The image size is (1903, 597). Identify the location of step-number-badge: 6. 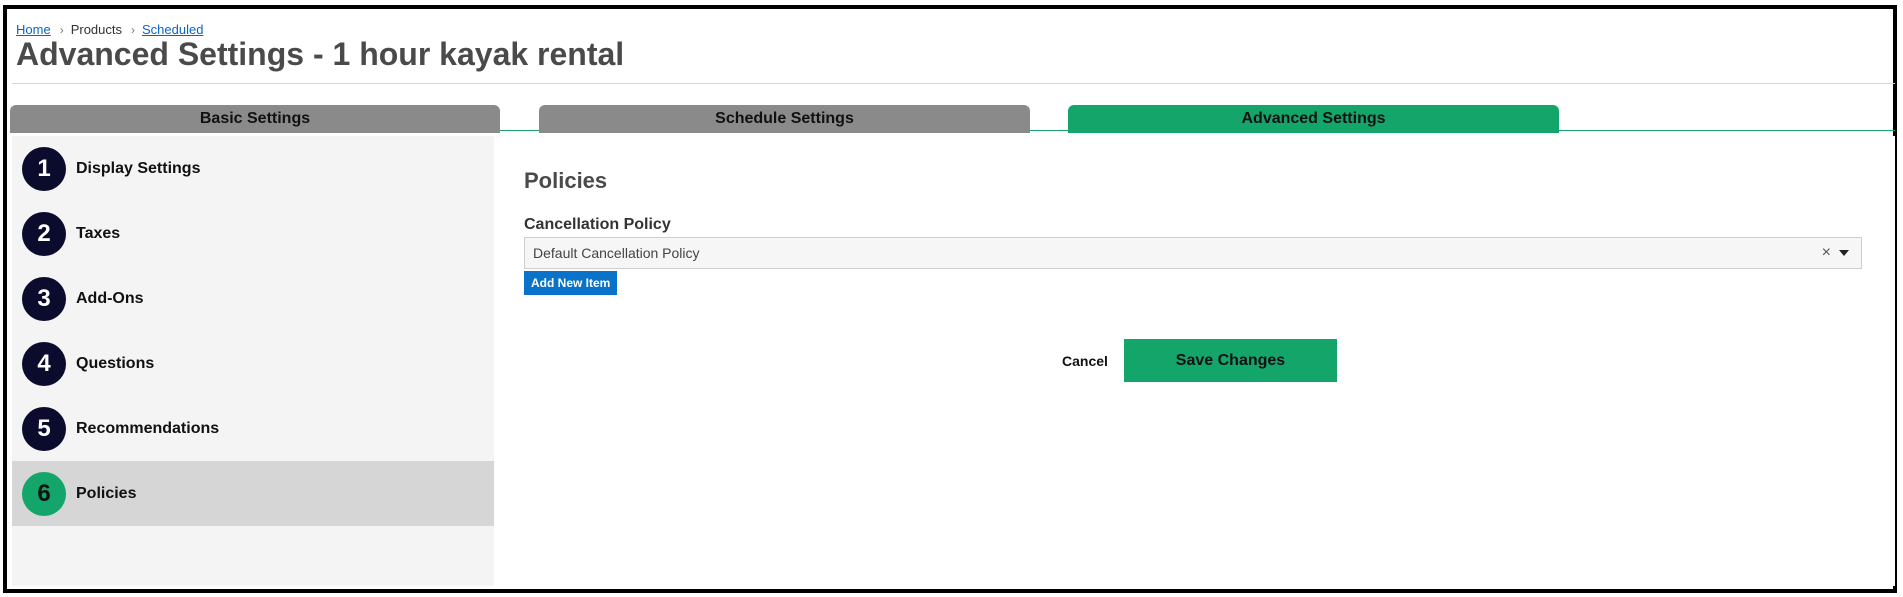
(44, 493).